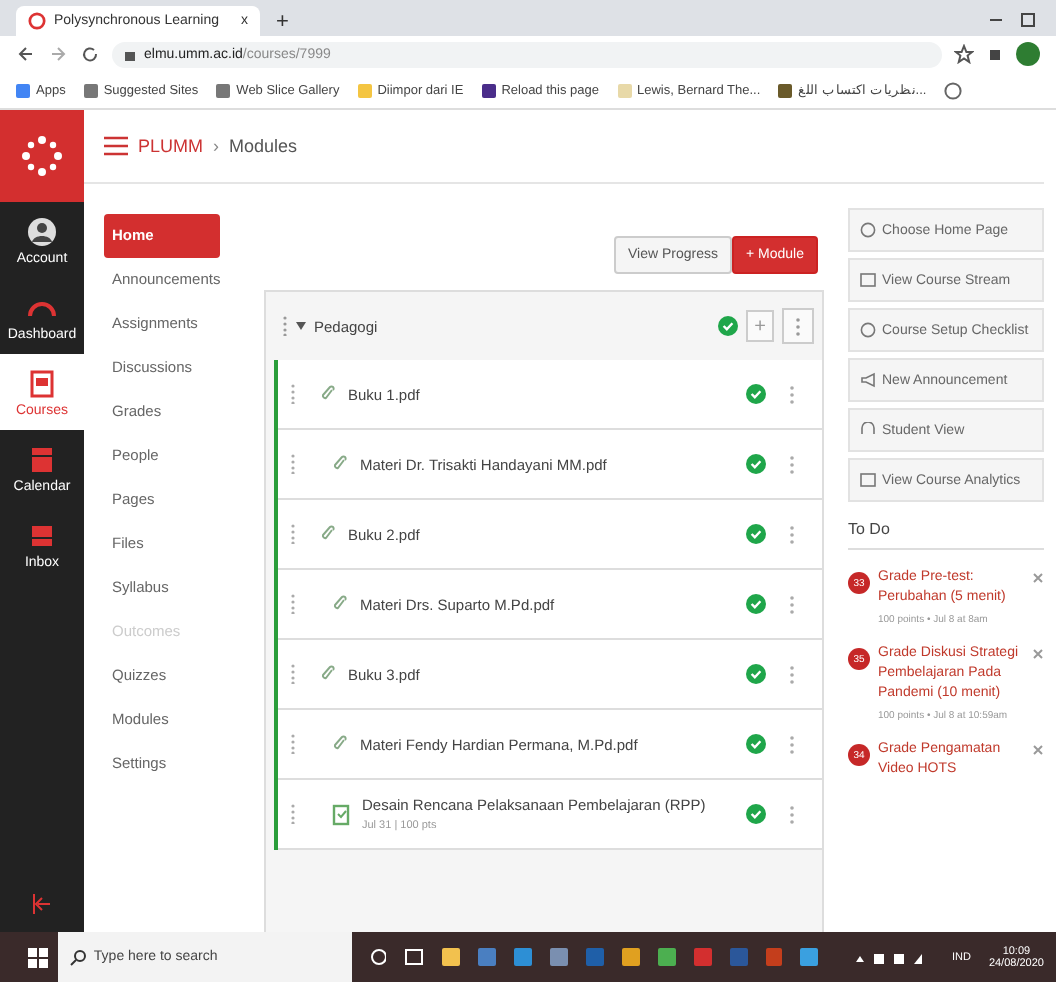  What do you see at coordinates (42, 231) in the screenshot?
I see `account-icon` at bounding box center [42, 231].